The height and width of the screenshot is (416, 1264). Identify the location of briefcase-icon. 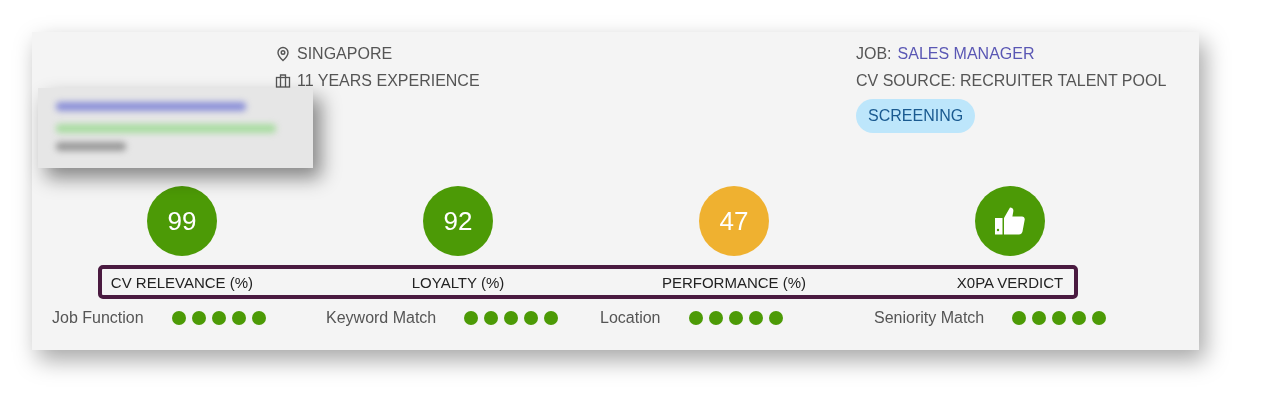
(283, 80).